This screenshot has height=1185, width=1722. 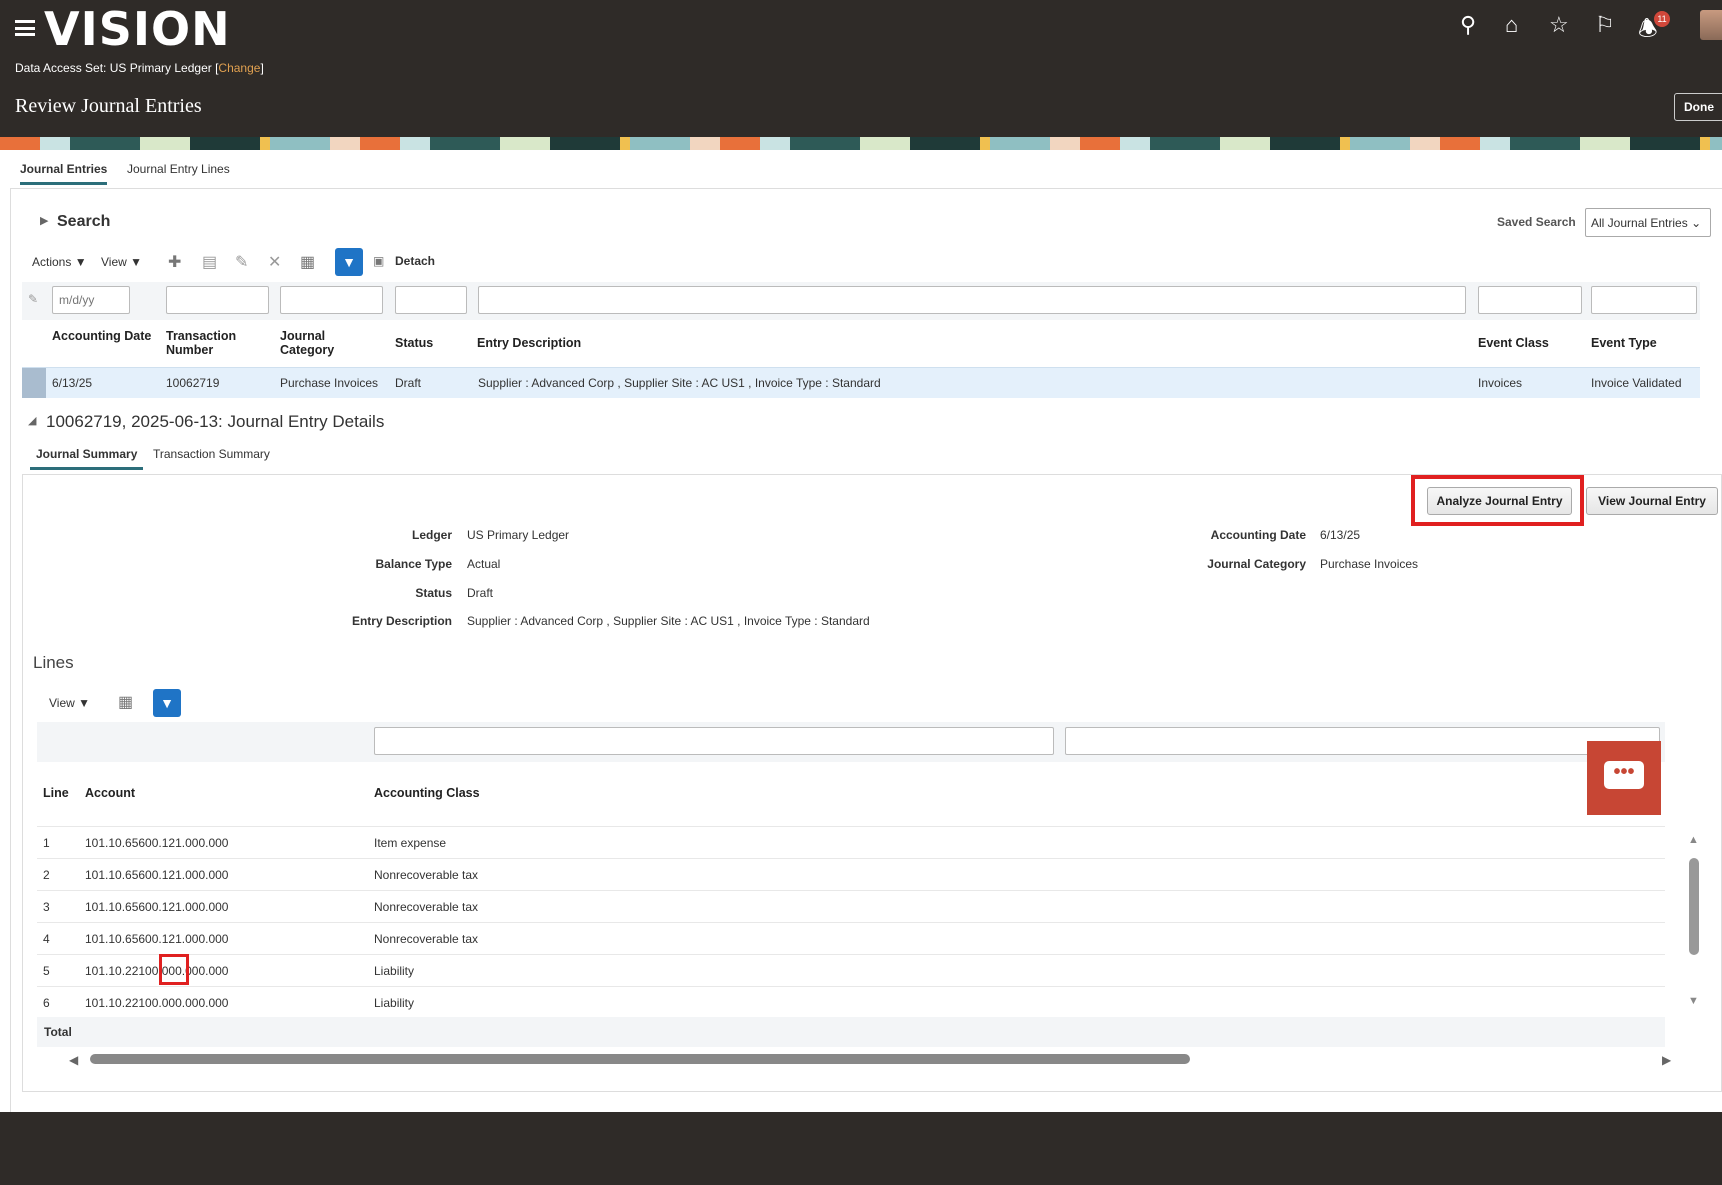 I want to click on edit-icon: ✎, so click(x=241, y=262).